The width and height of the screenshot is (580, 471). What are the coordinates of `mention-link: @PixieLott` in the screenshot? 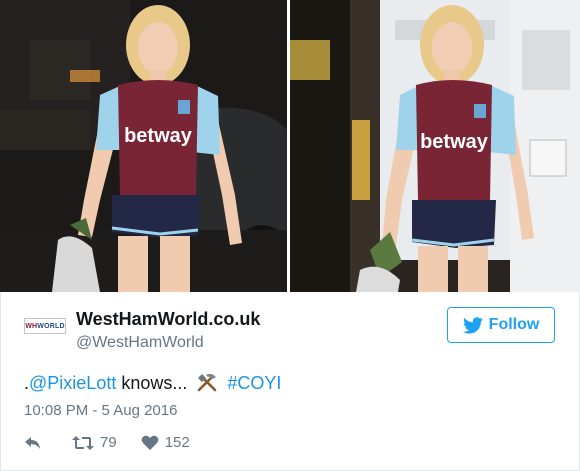 It's located at (72, 383).